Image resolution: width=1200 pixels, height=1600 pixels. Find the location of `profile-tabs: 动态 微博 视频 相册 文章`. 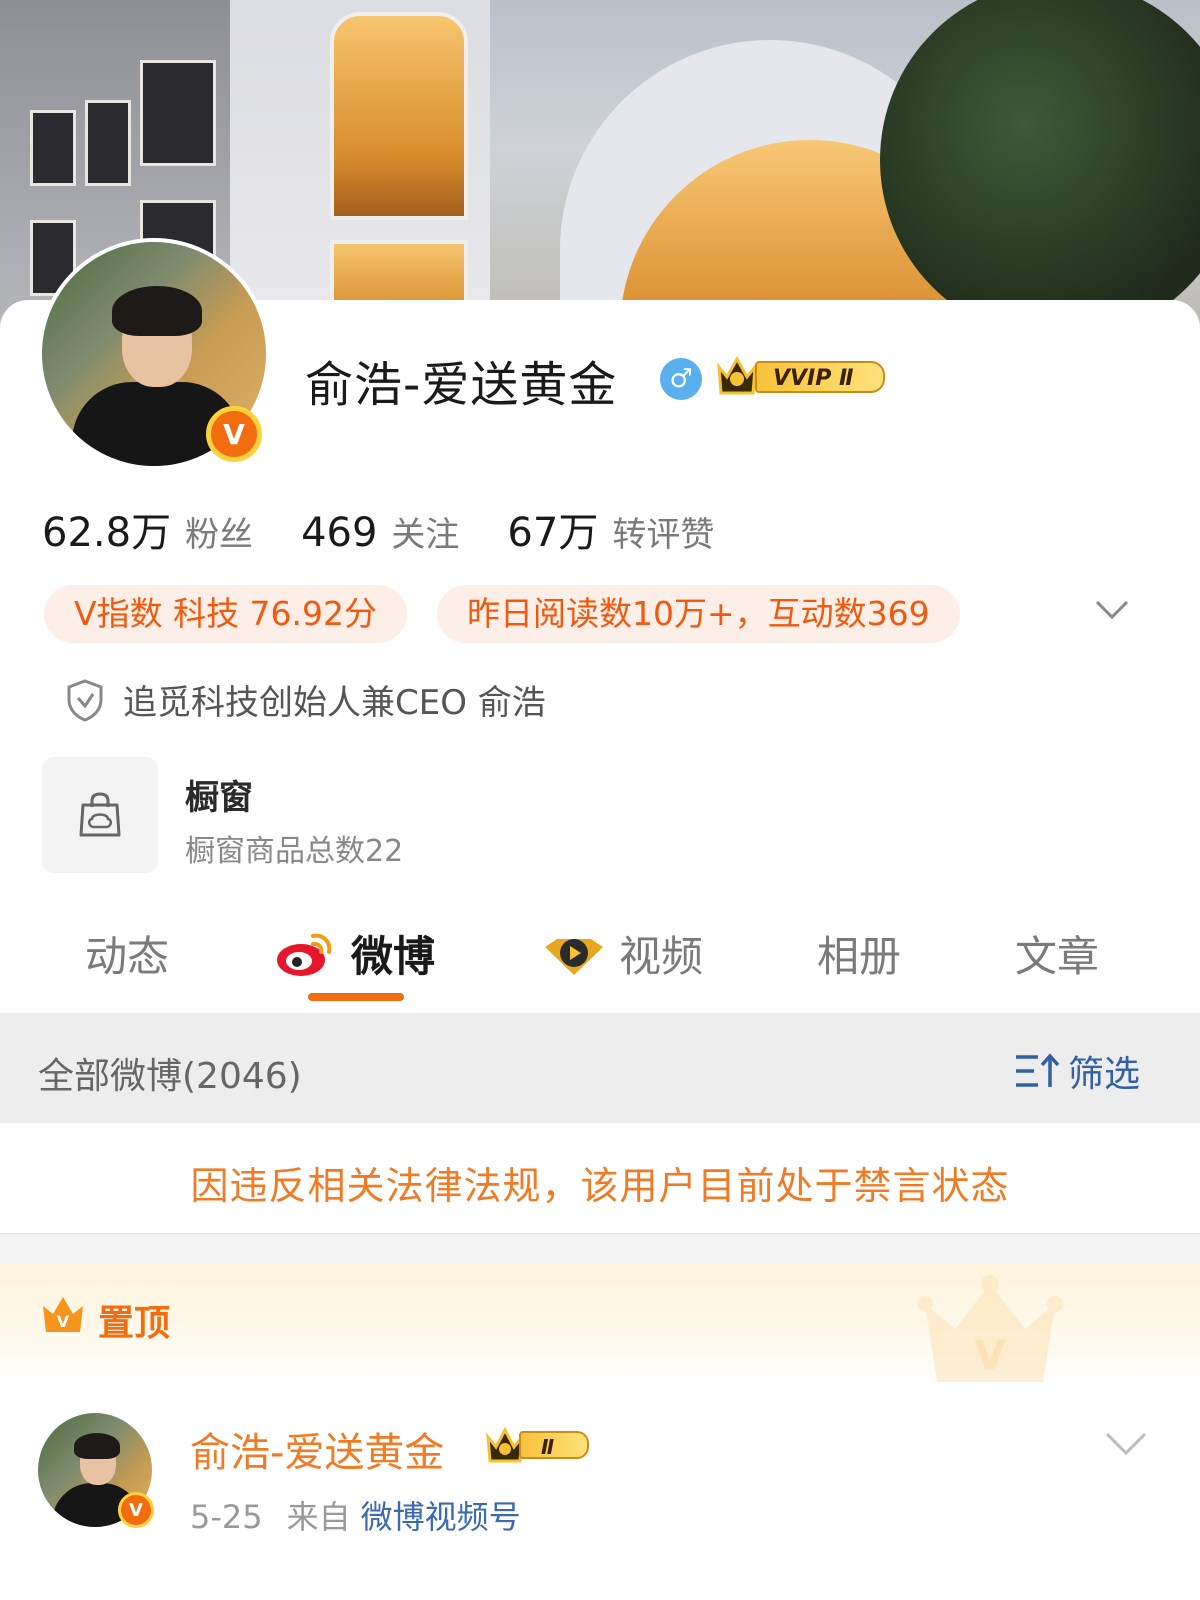

profile-tabs: 动态 微博 视频 相册 文章 is located at coordinates (600, 965).